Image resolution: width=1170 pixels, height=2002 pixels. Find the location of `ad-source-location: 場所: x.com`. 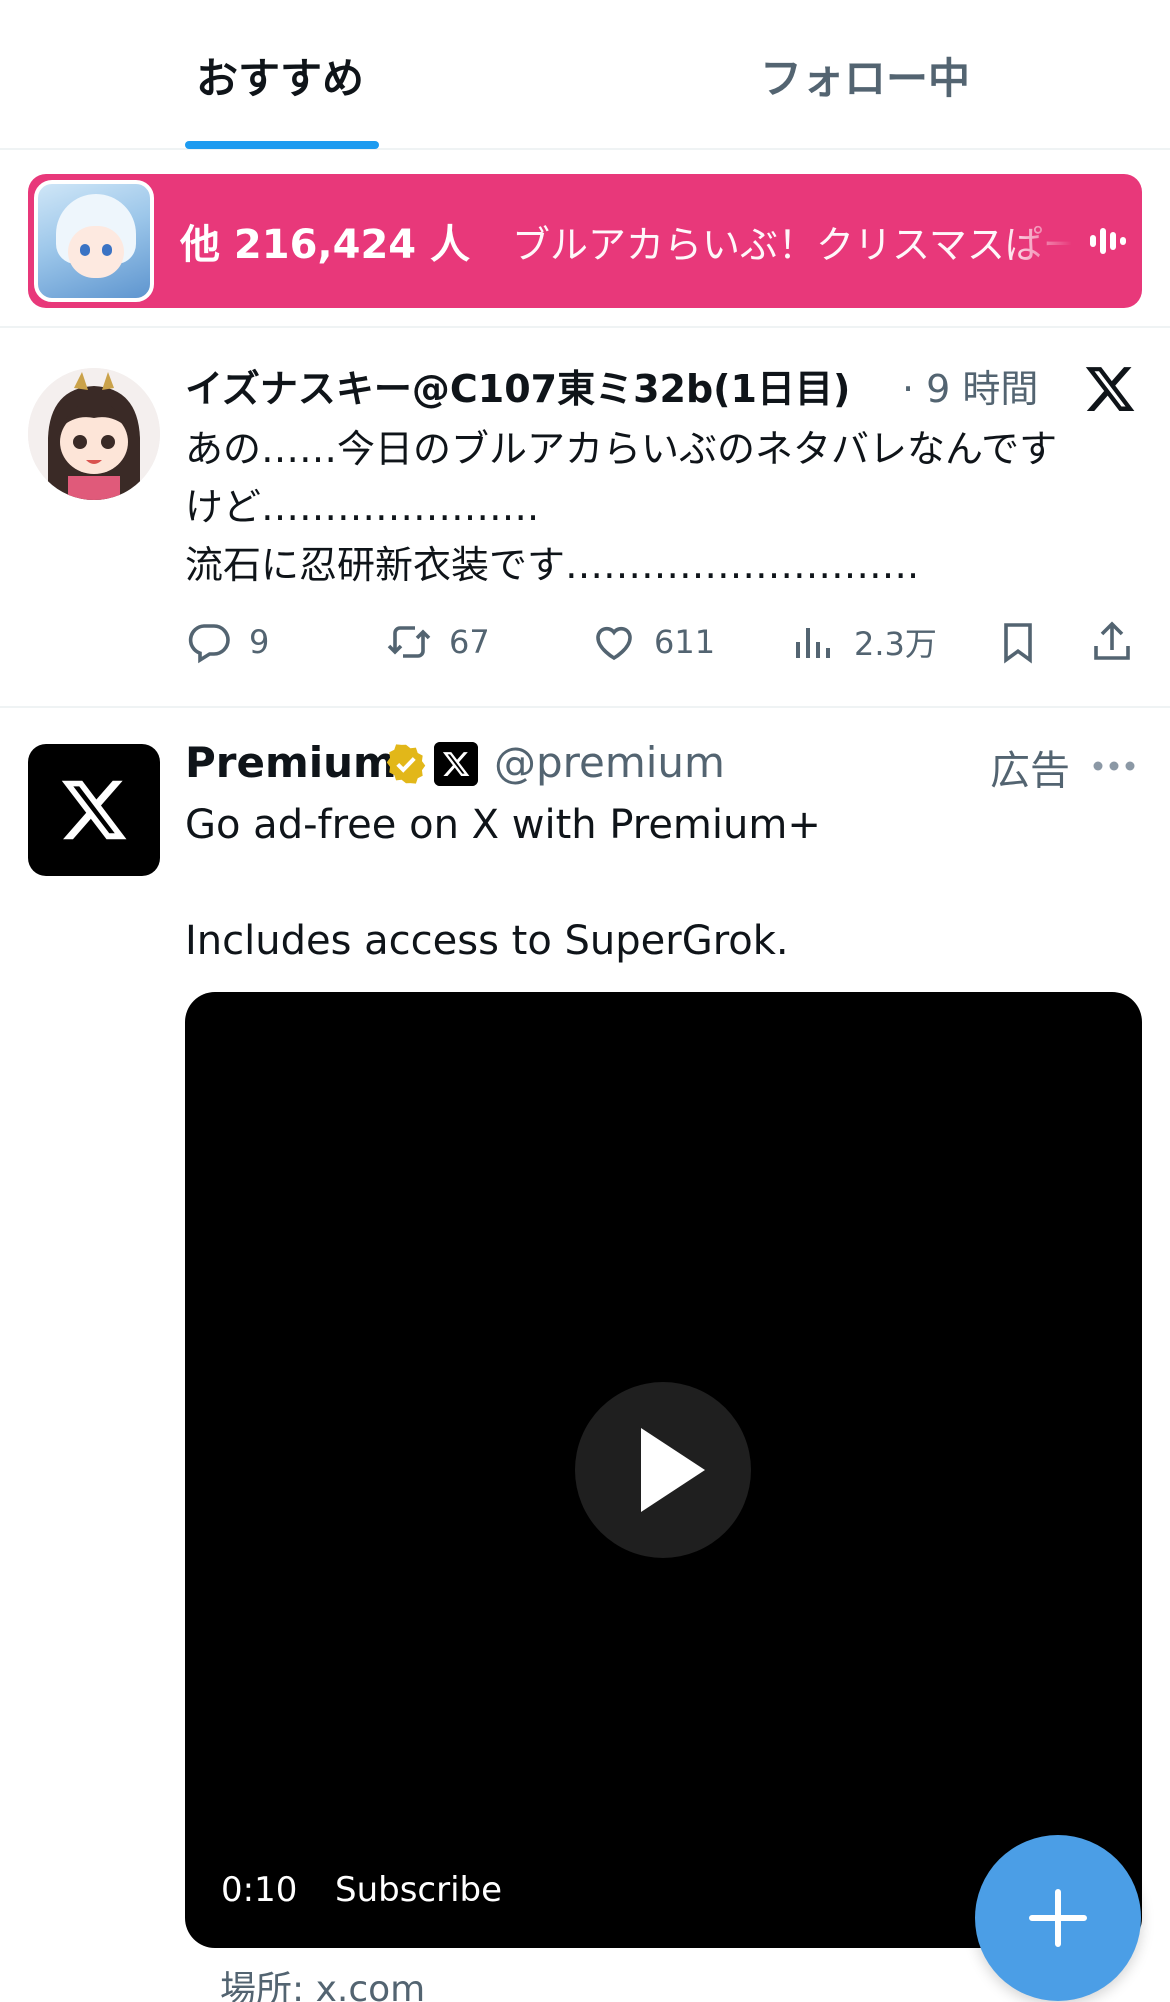

ad-source-location: 場所: x.com is located at coordinates (322, 1981).